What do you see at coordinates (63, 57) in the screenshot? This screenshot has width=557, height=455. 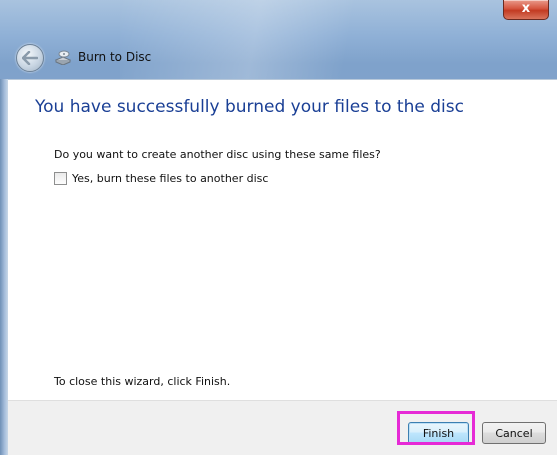 I see `disc-burn-icon` at bounding box center [63, 57].